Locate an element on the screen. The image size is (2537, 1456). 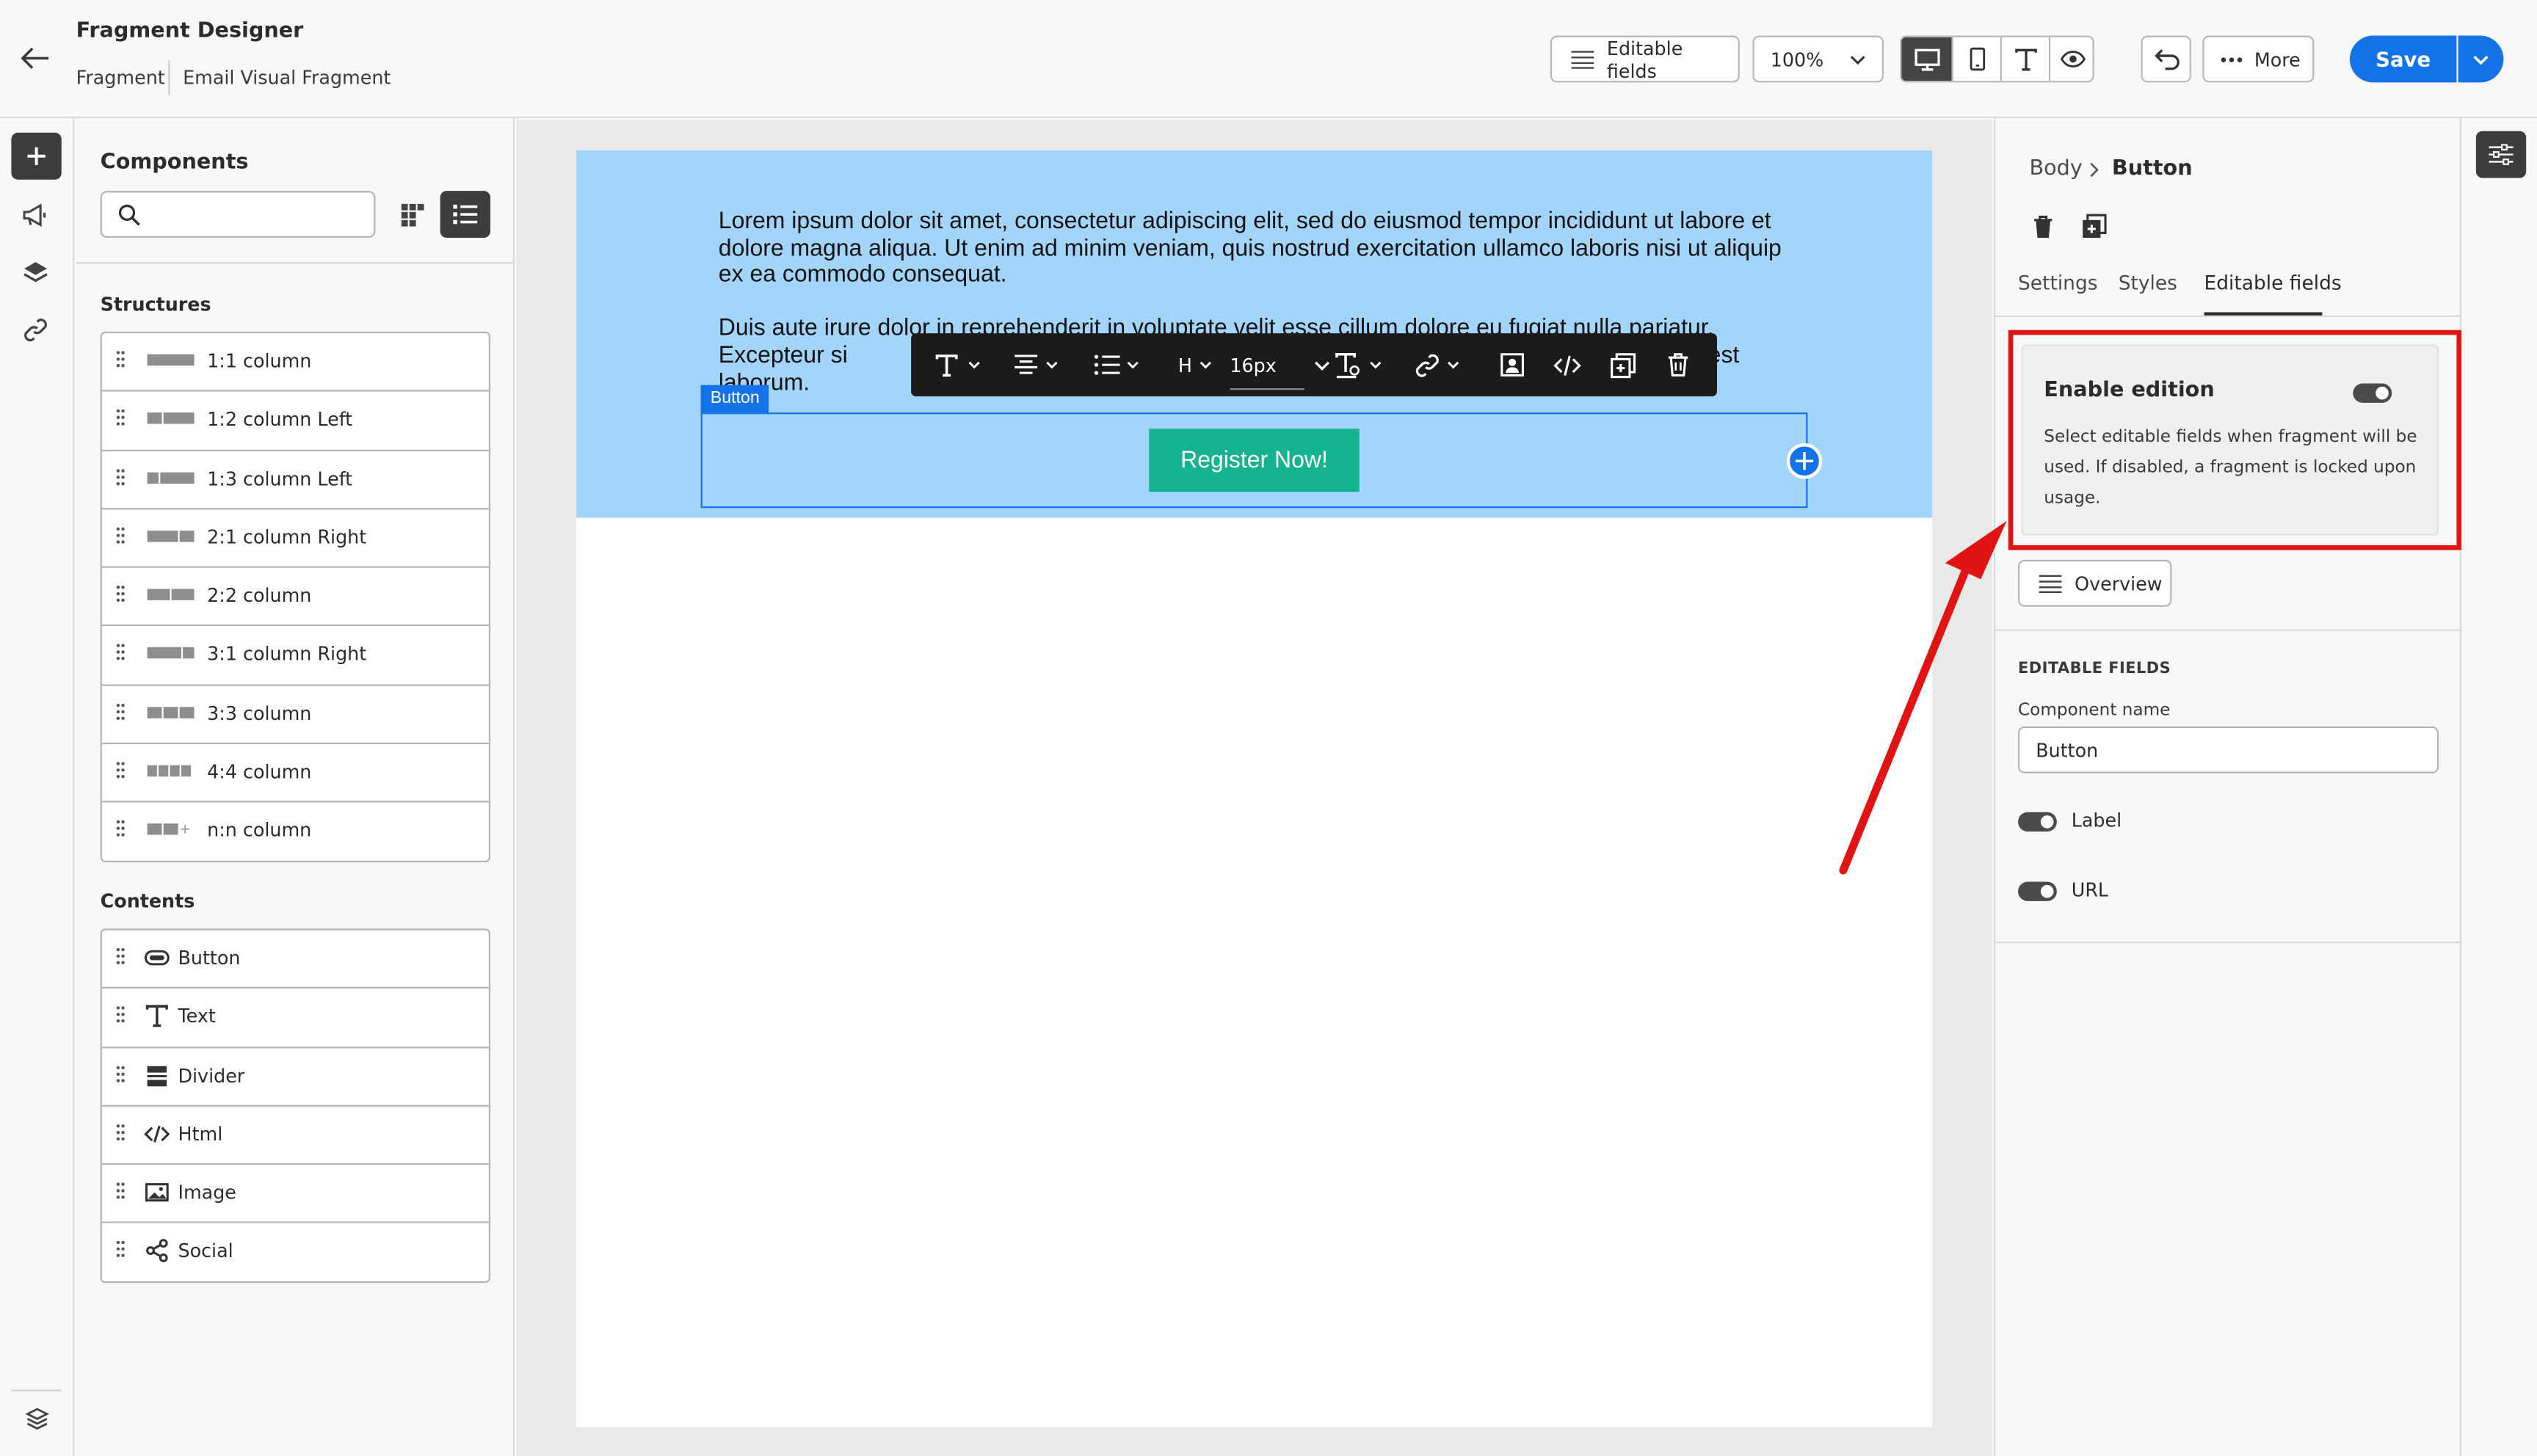
stack-icon is located at coordinates (37, 1419).